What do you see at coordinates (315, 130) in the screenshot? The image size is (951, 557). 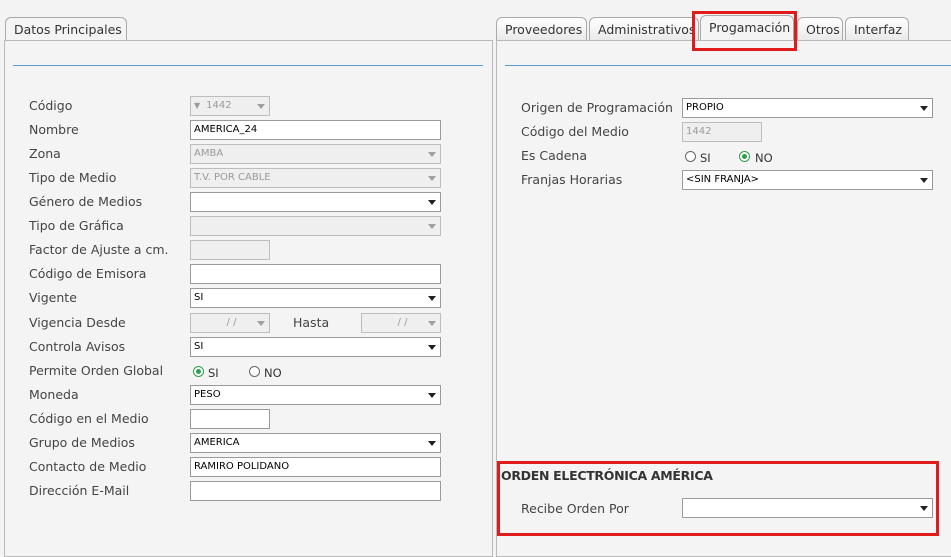 I see `left-field-1-input: AMERICA_24` at bounding box center [315, 130].